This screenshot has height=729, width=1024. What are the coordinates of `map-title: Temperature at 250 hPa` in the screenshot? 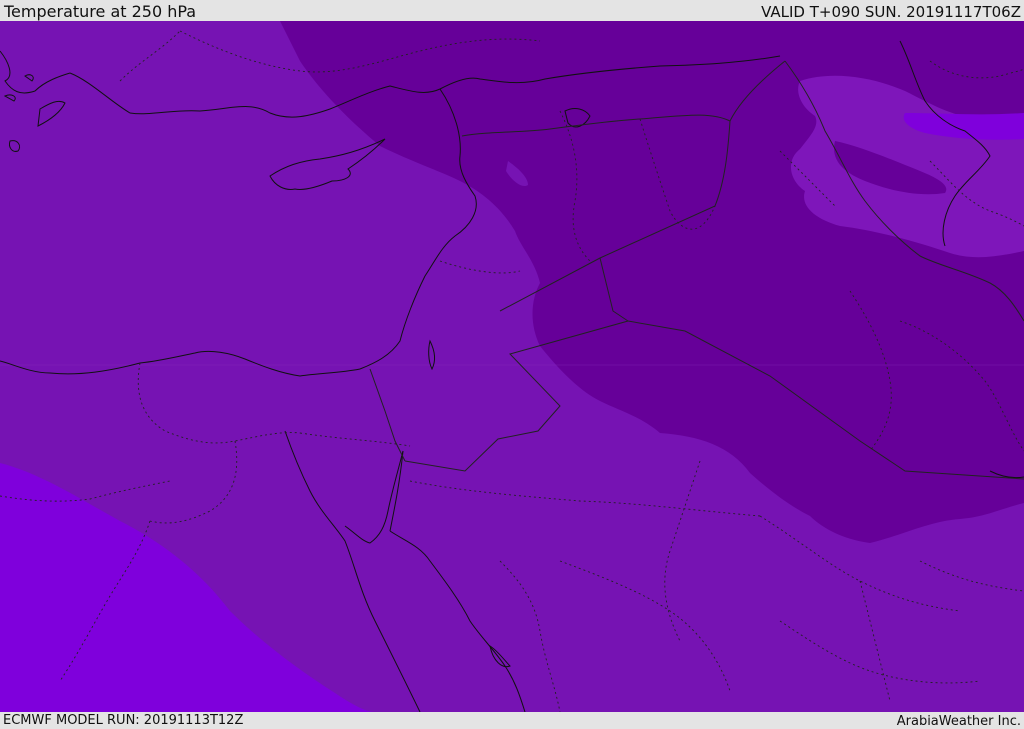 It's located at (100, 11).